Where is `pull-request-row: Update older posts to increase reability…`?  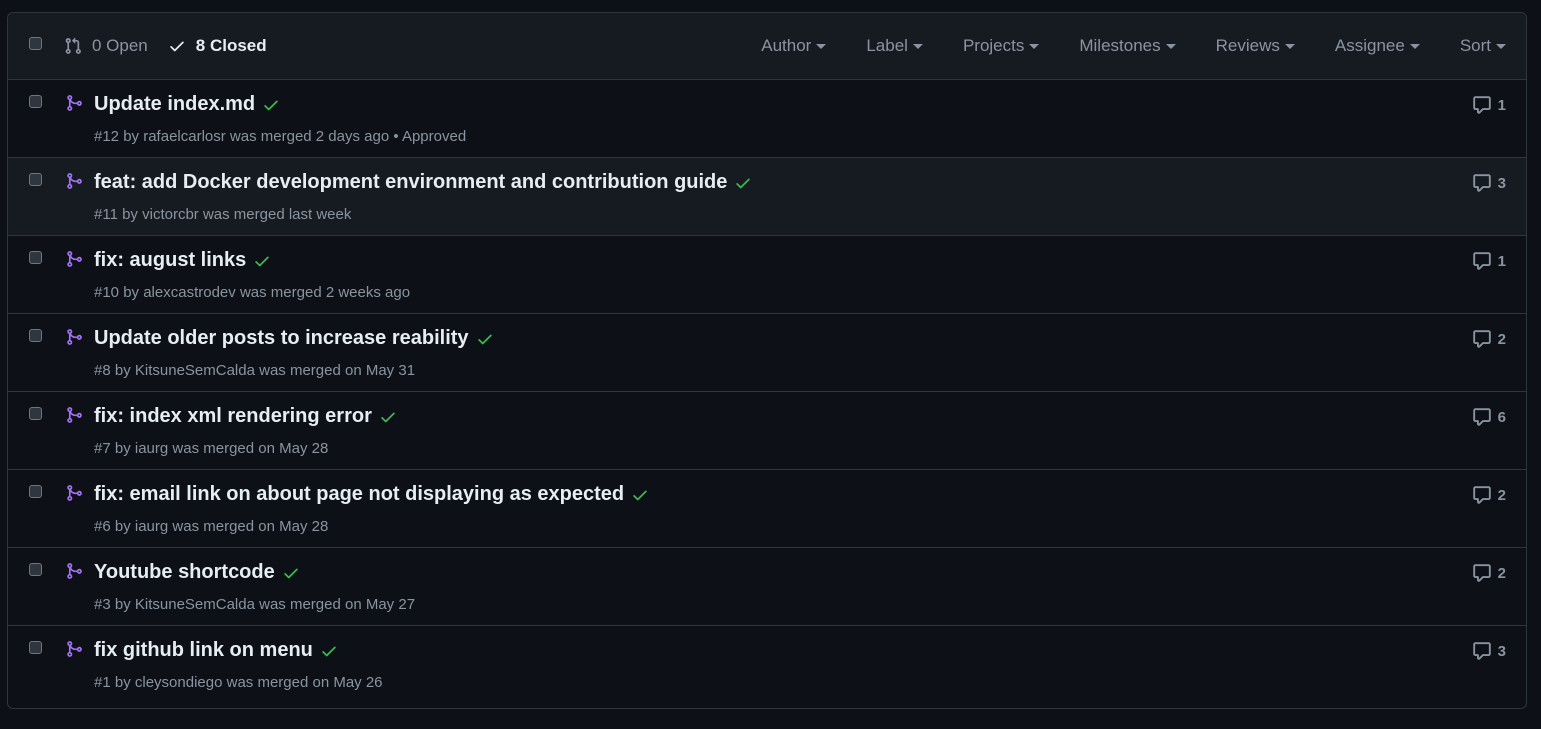 pull-request-row: Update older posts to increase reability… is located at coordinates (767, 353).